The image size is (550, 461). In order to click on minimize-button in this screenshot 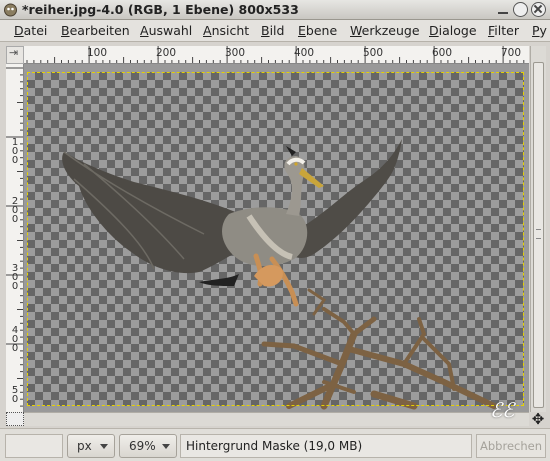, I will do `click(503, 9)`.